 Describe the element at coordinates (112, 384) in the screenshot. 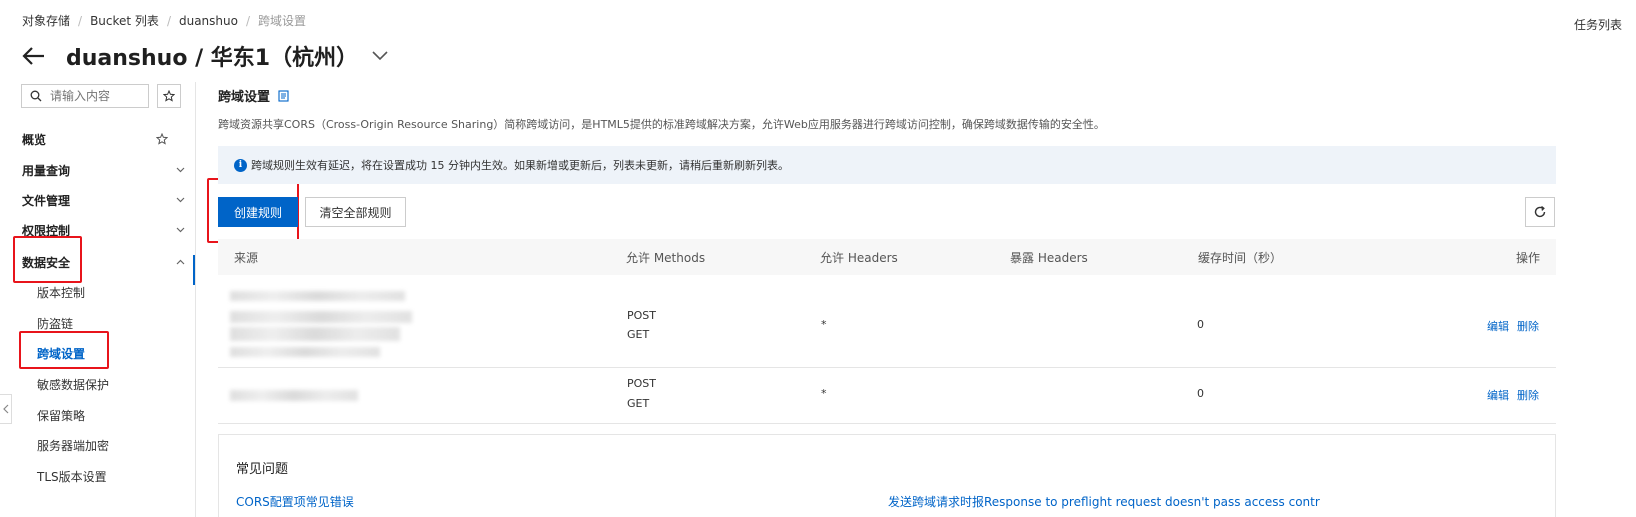

I see `sidebar-item-sensitive-data: 敏感数据保护` at that location.